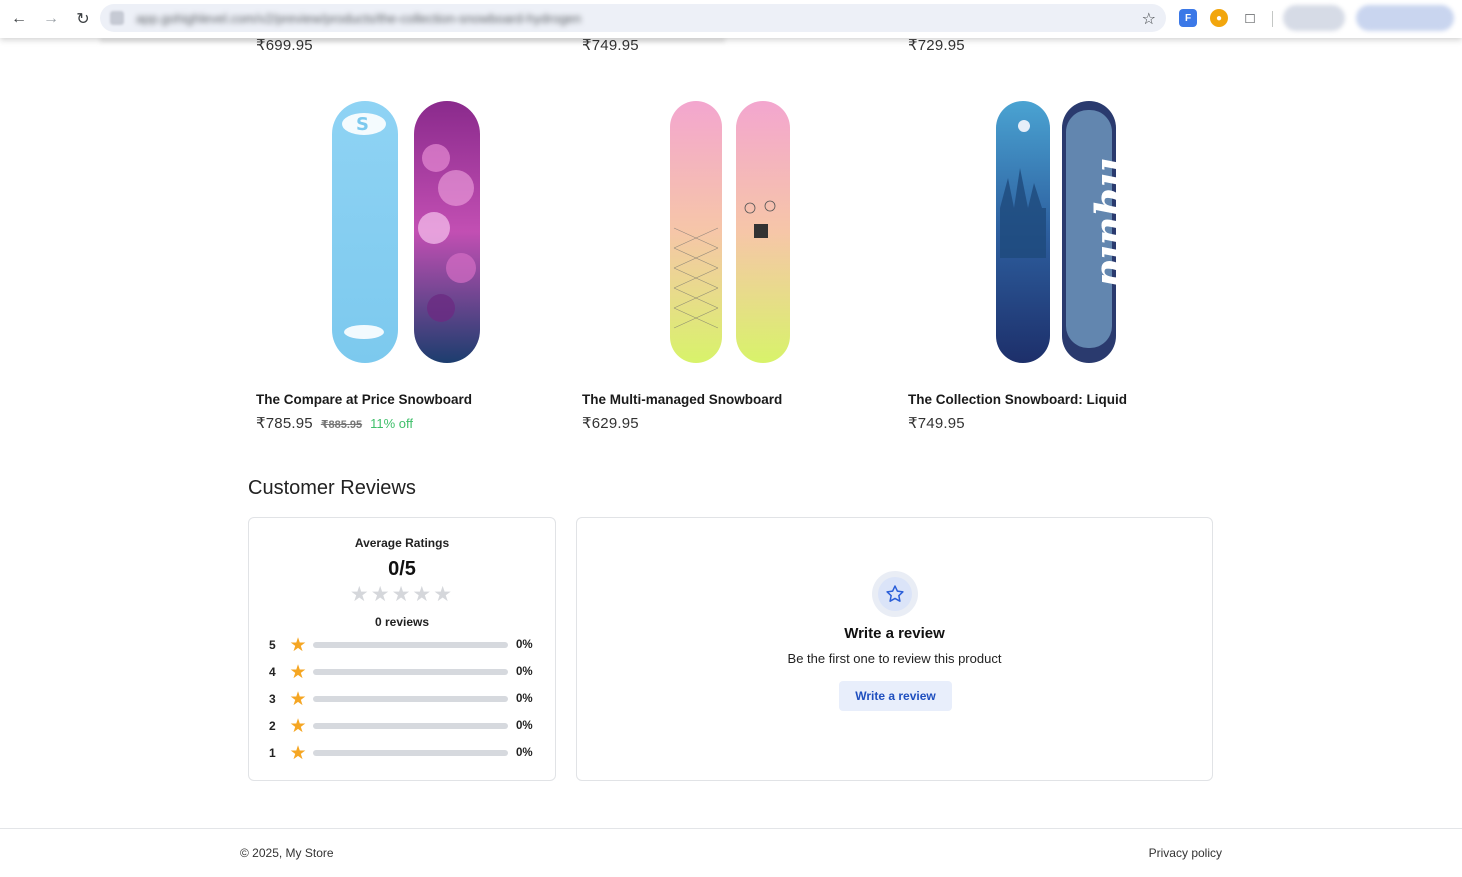  I want to click on toolbar-divider, so click(1272, 19).